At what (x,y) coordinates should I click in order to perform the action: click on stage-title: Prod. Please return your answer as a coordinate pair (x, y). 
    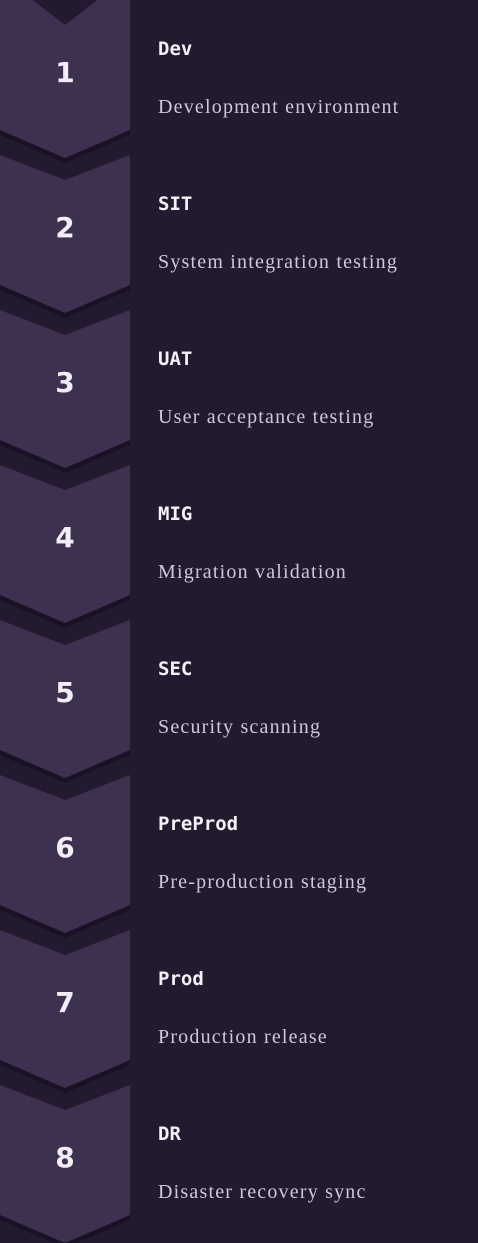
    Looking at the image, I should click on (181, 979).